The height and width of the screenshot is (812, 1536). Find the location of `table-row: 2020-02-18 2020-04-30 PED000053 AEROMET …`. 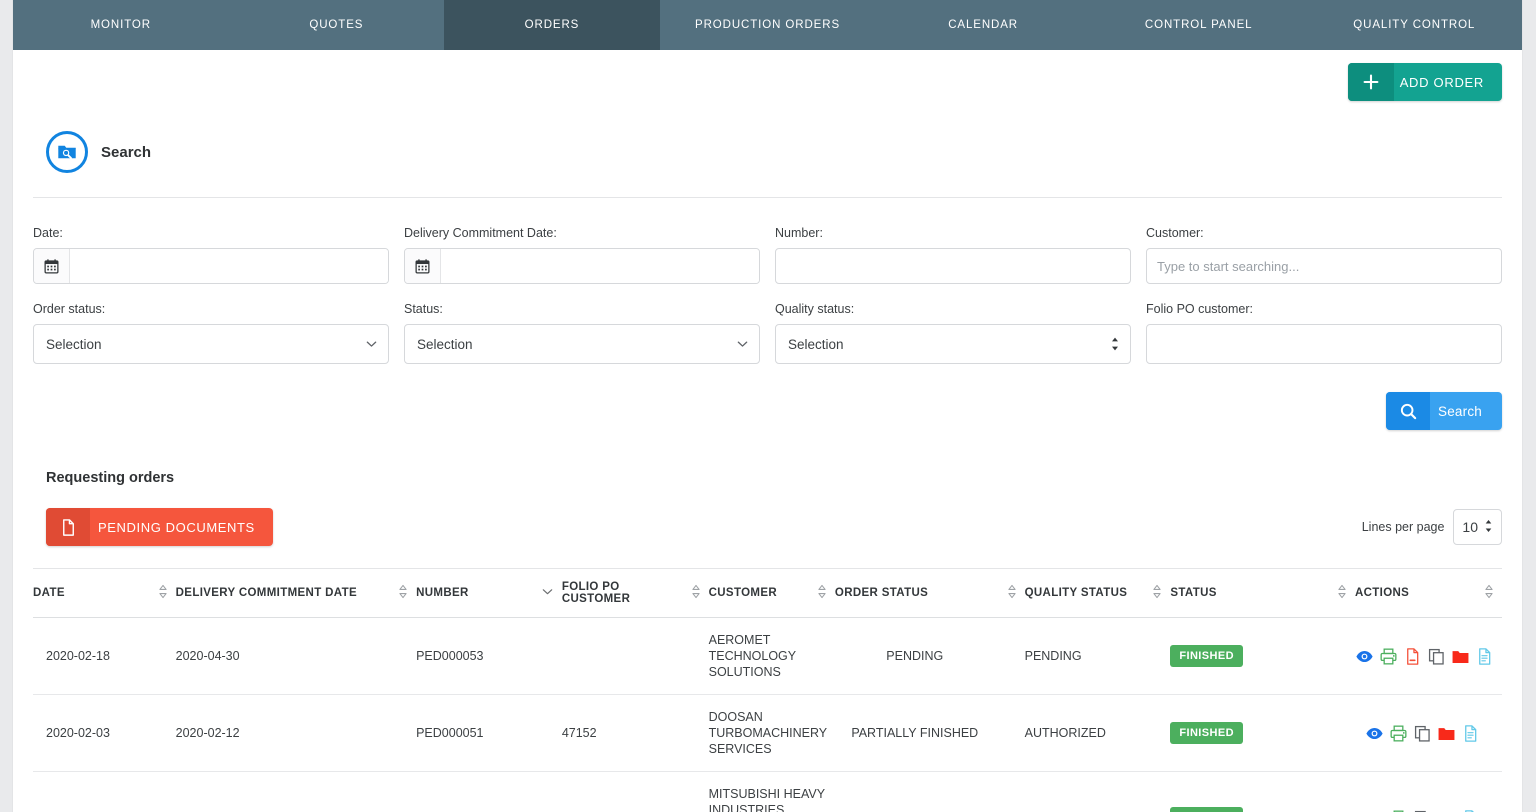

table-row: 2020-02-18 2020-04-30 PED000053 AEROMET … is located at coordinates (767, 656).